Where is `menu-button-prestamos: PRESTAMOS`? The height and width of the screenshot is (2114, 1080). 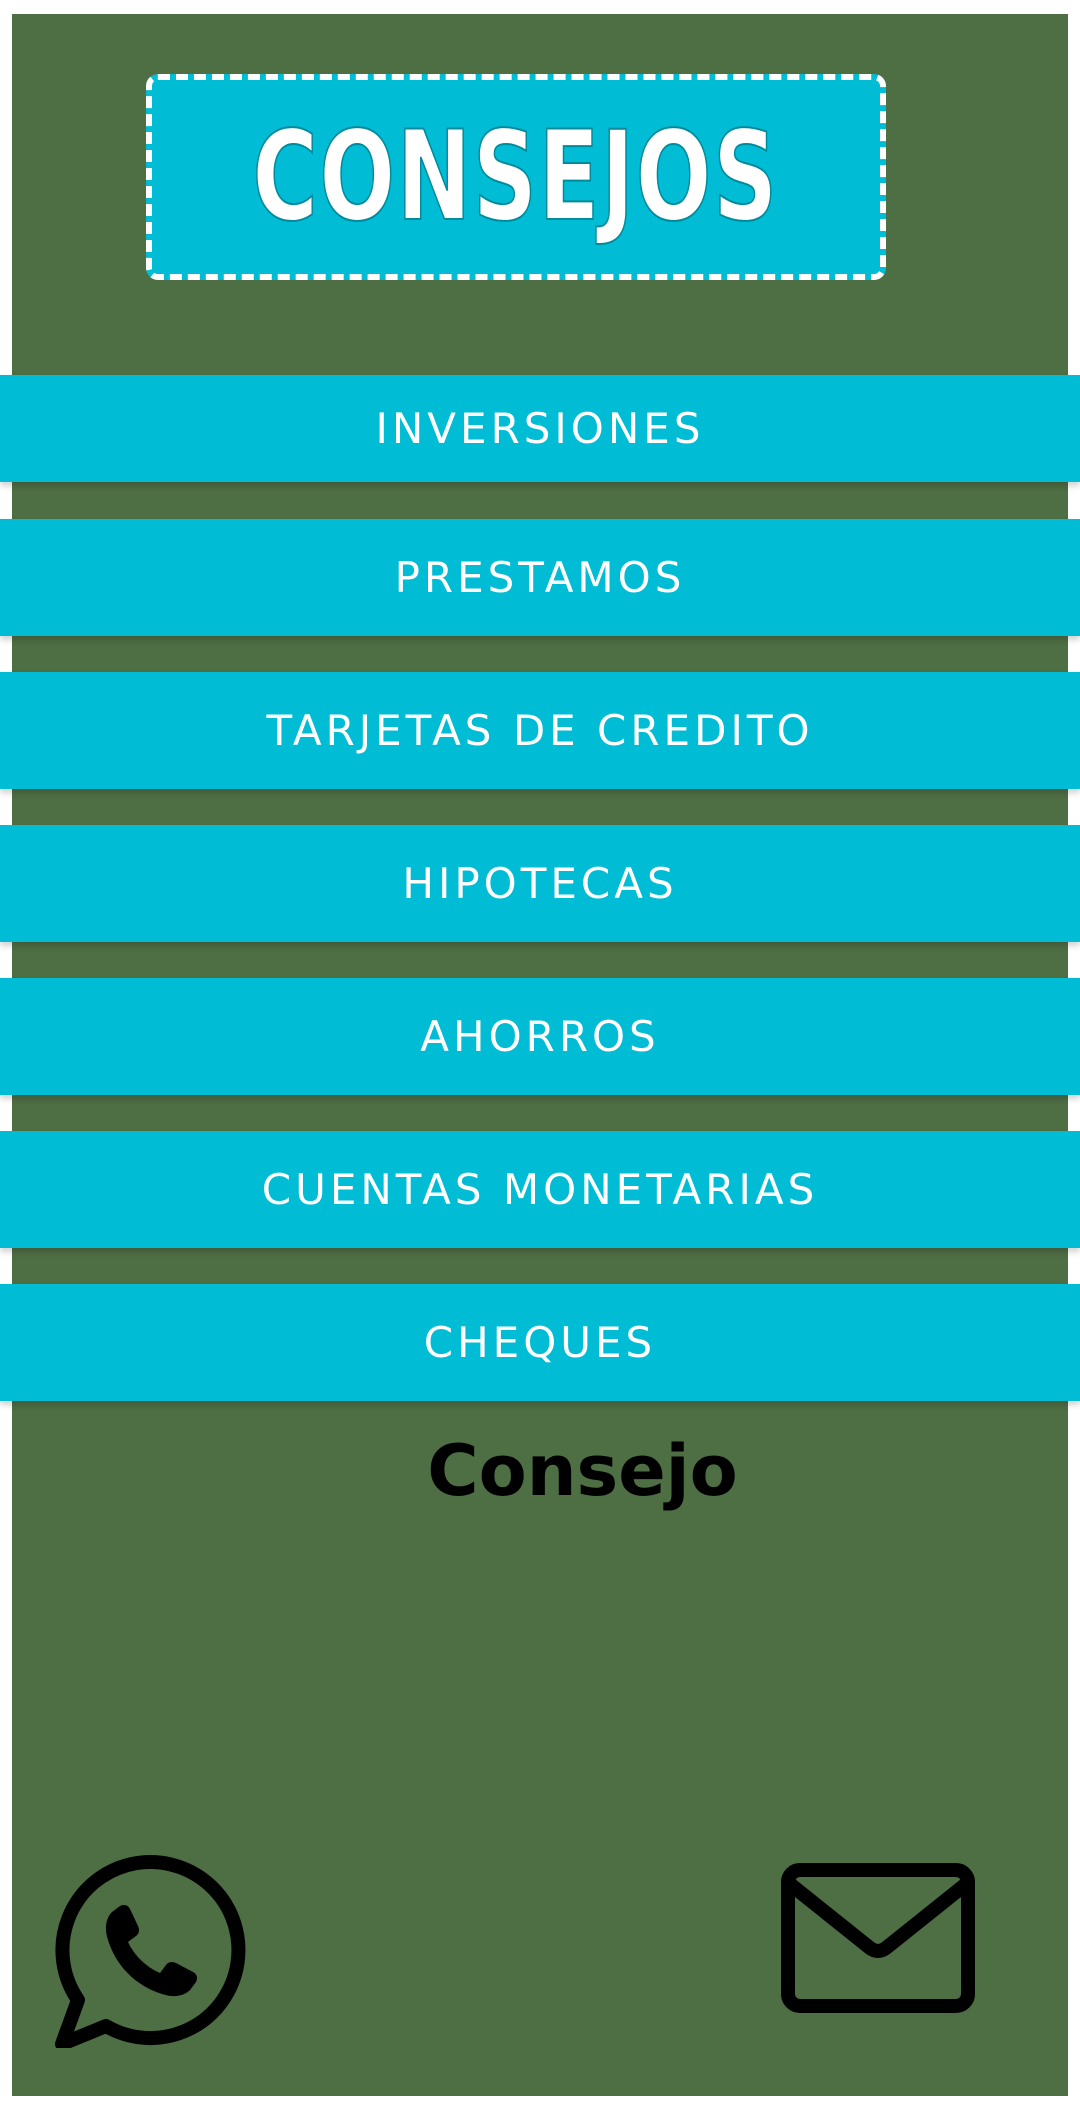 menu-button-prestamos: PRESTAMOS is located at coordinates (540, 577).